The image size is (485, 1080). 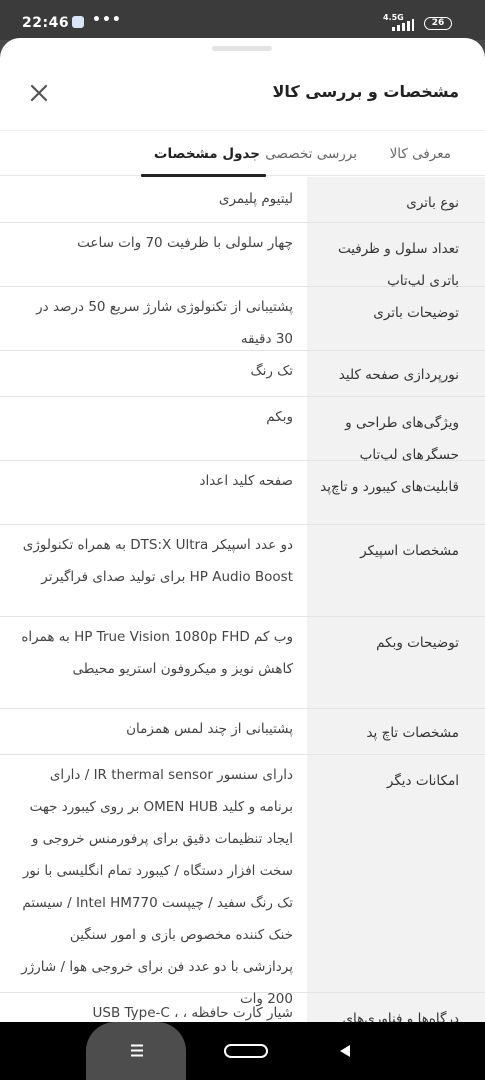 I want to click on spec-row: ویژگی‌های طراحی و حسگرهای لپ‌تاپ وبکم, so click(x=242, y=430).